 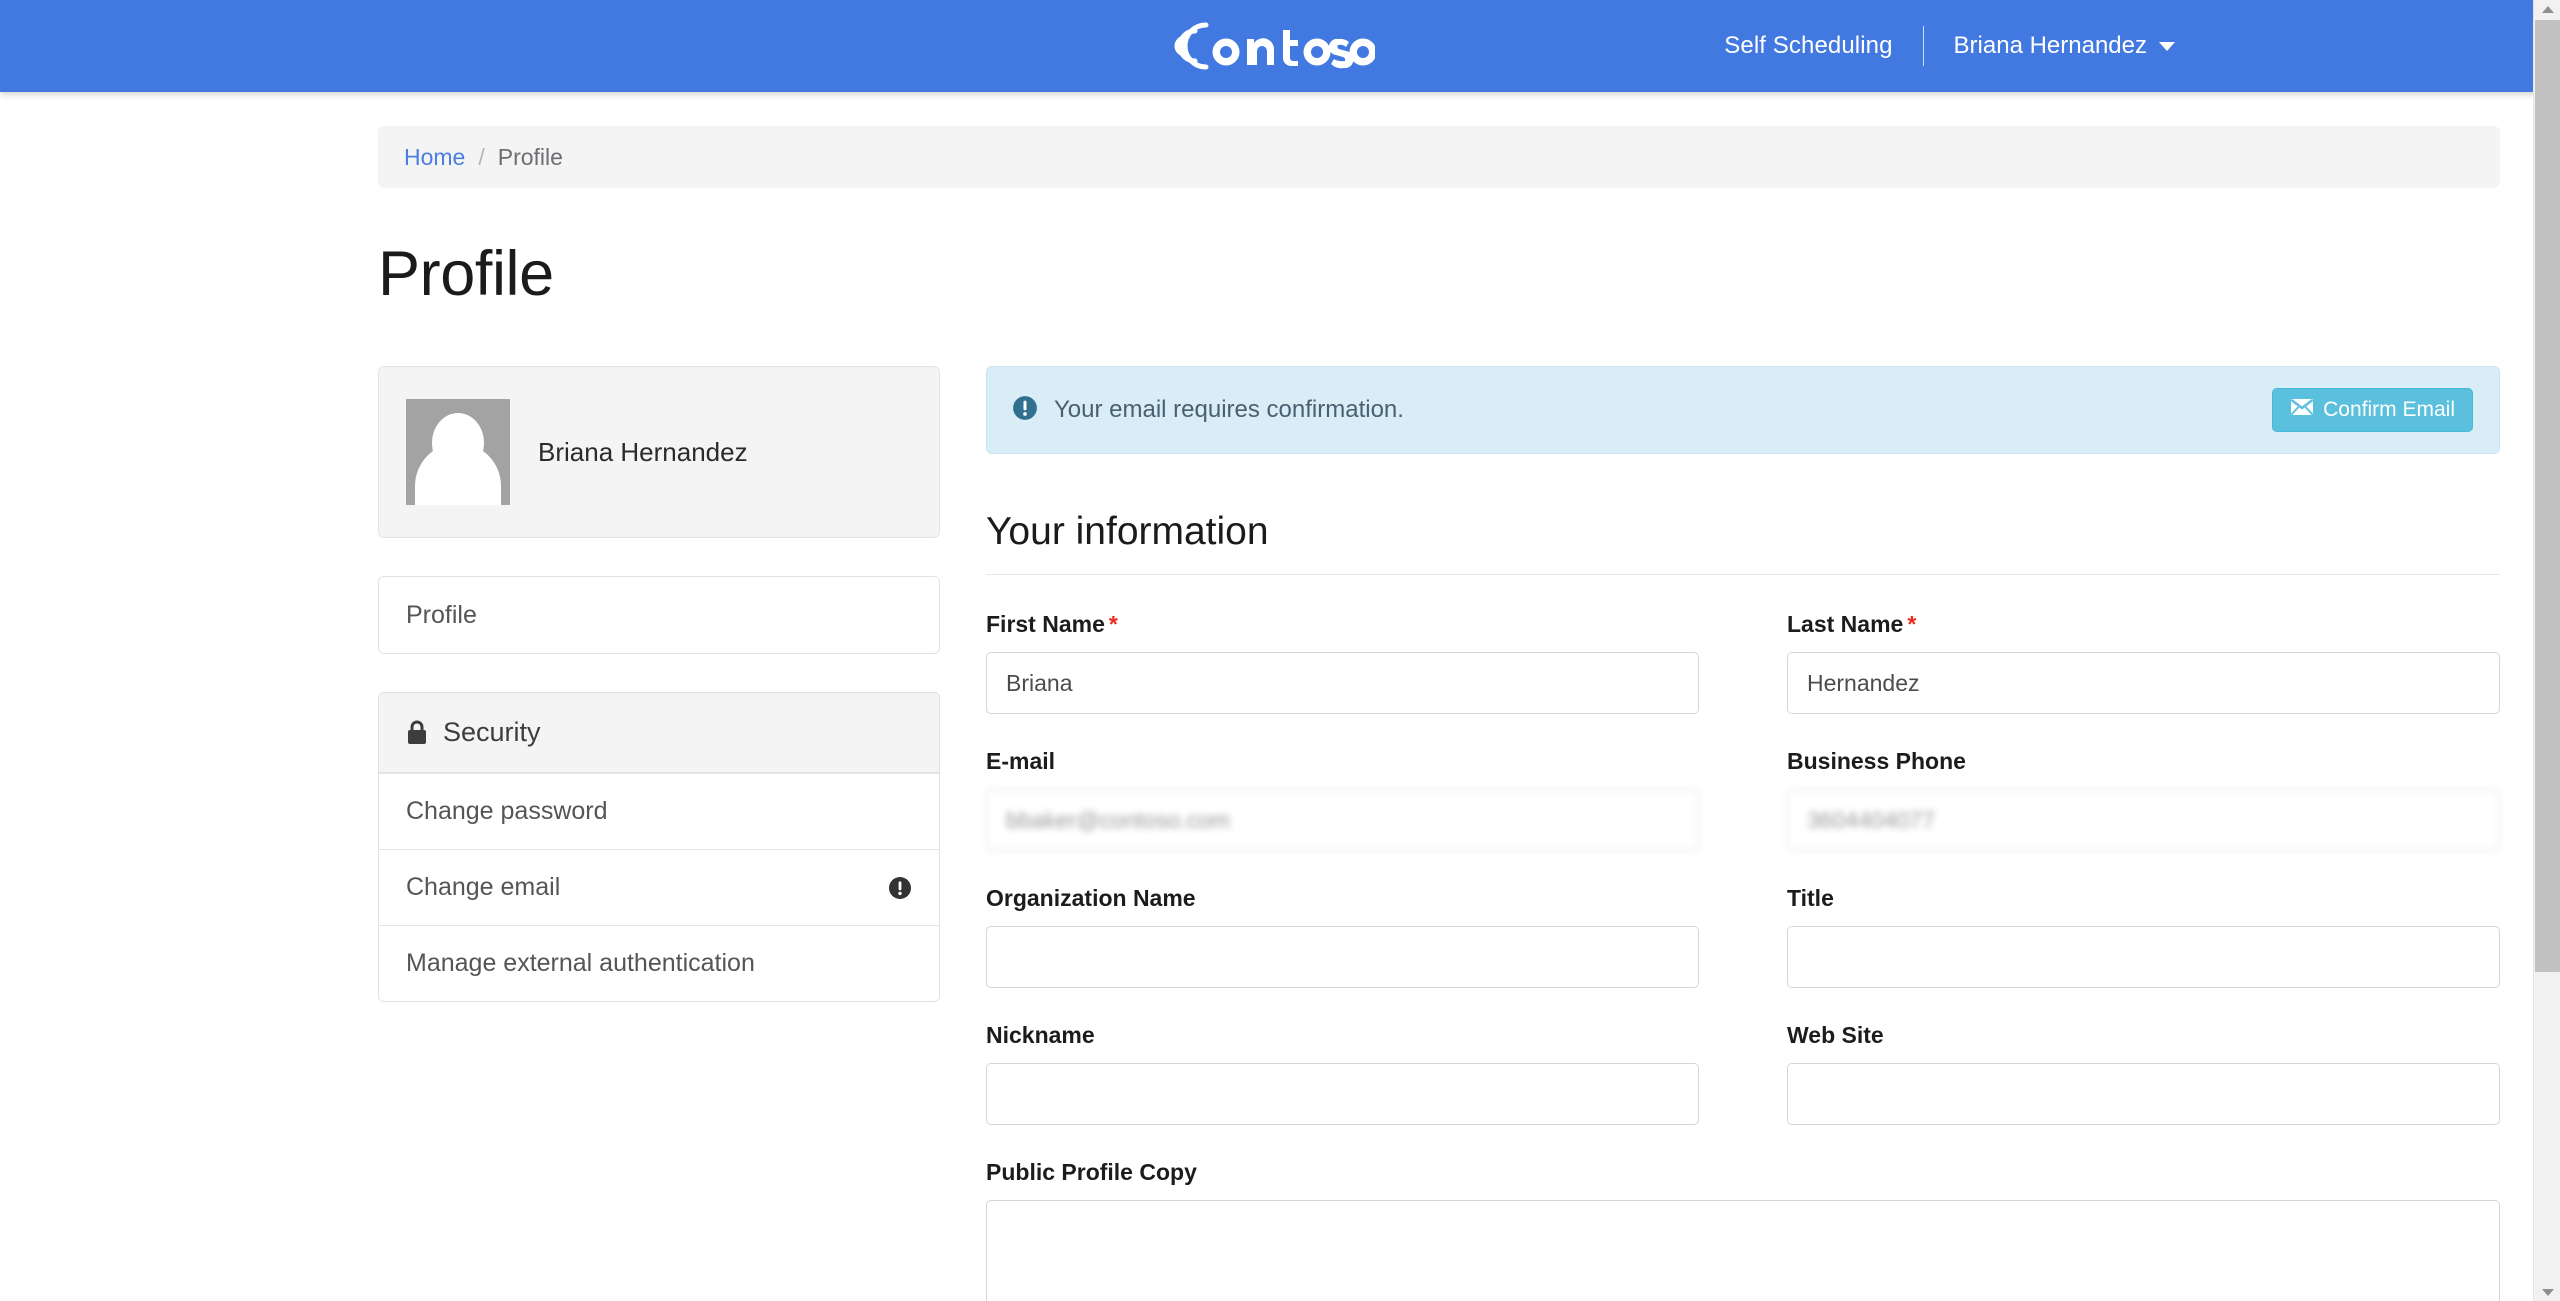 I want to click on scrollbar-up-arrow, so click(x=2547, y=9).